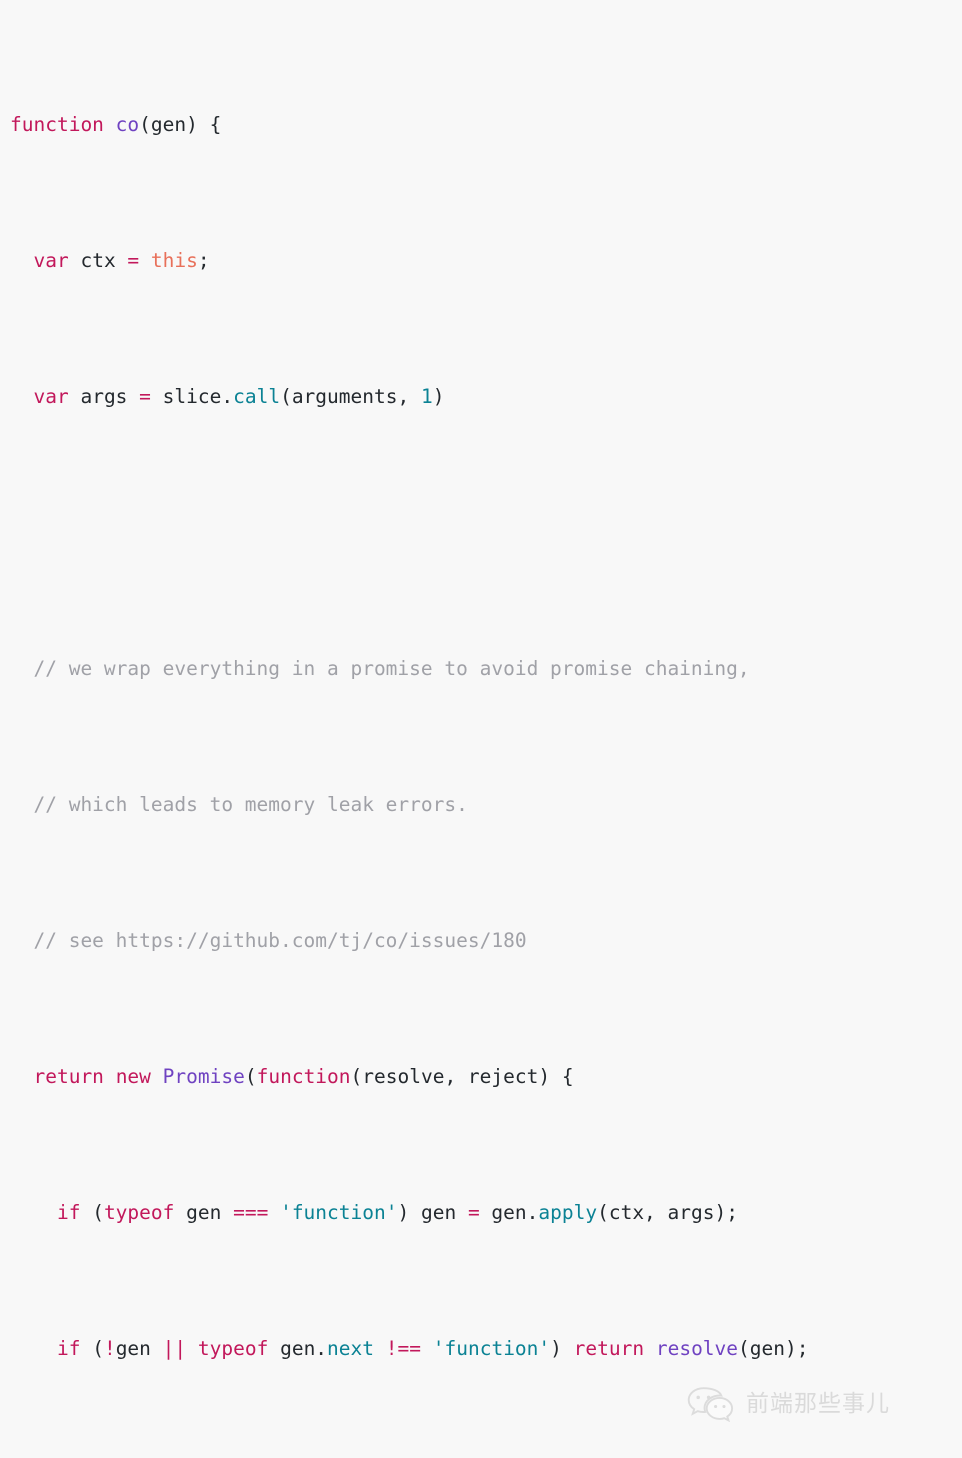 Image resolution: width=962 pixels, height=1458 pixels. What do you see at coordinates (818, 1403) in the screenshot?
I see `watermark-text: 前端那些事儿` at bounding box center [818, 1403].